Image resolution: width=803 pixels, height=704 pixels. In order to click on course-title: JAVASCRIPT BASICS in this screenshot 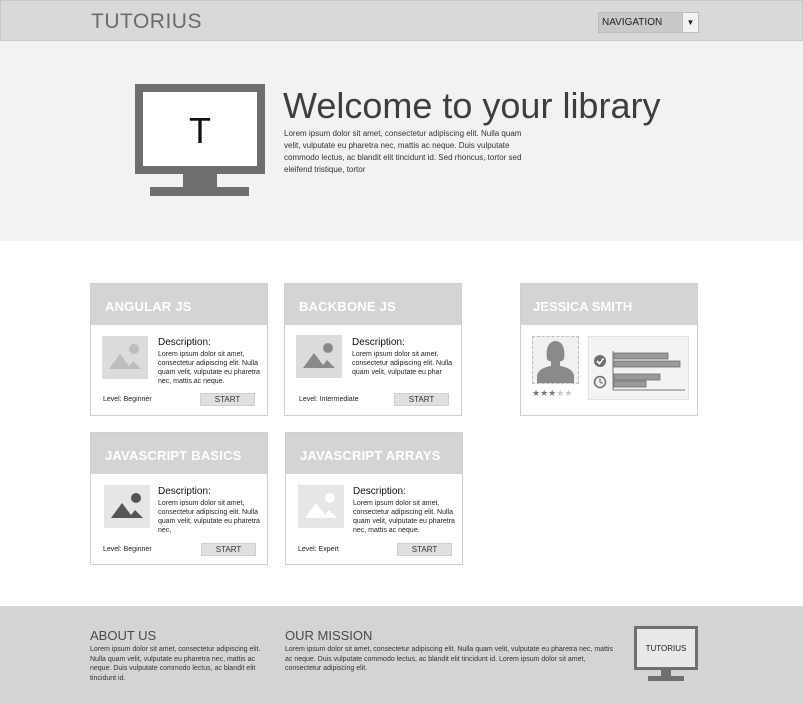, I will do `click(179, 453)`.